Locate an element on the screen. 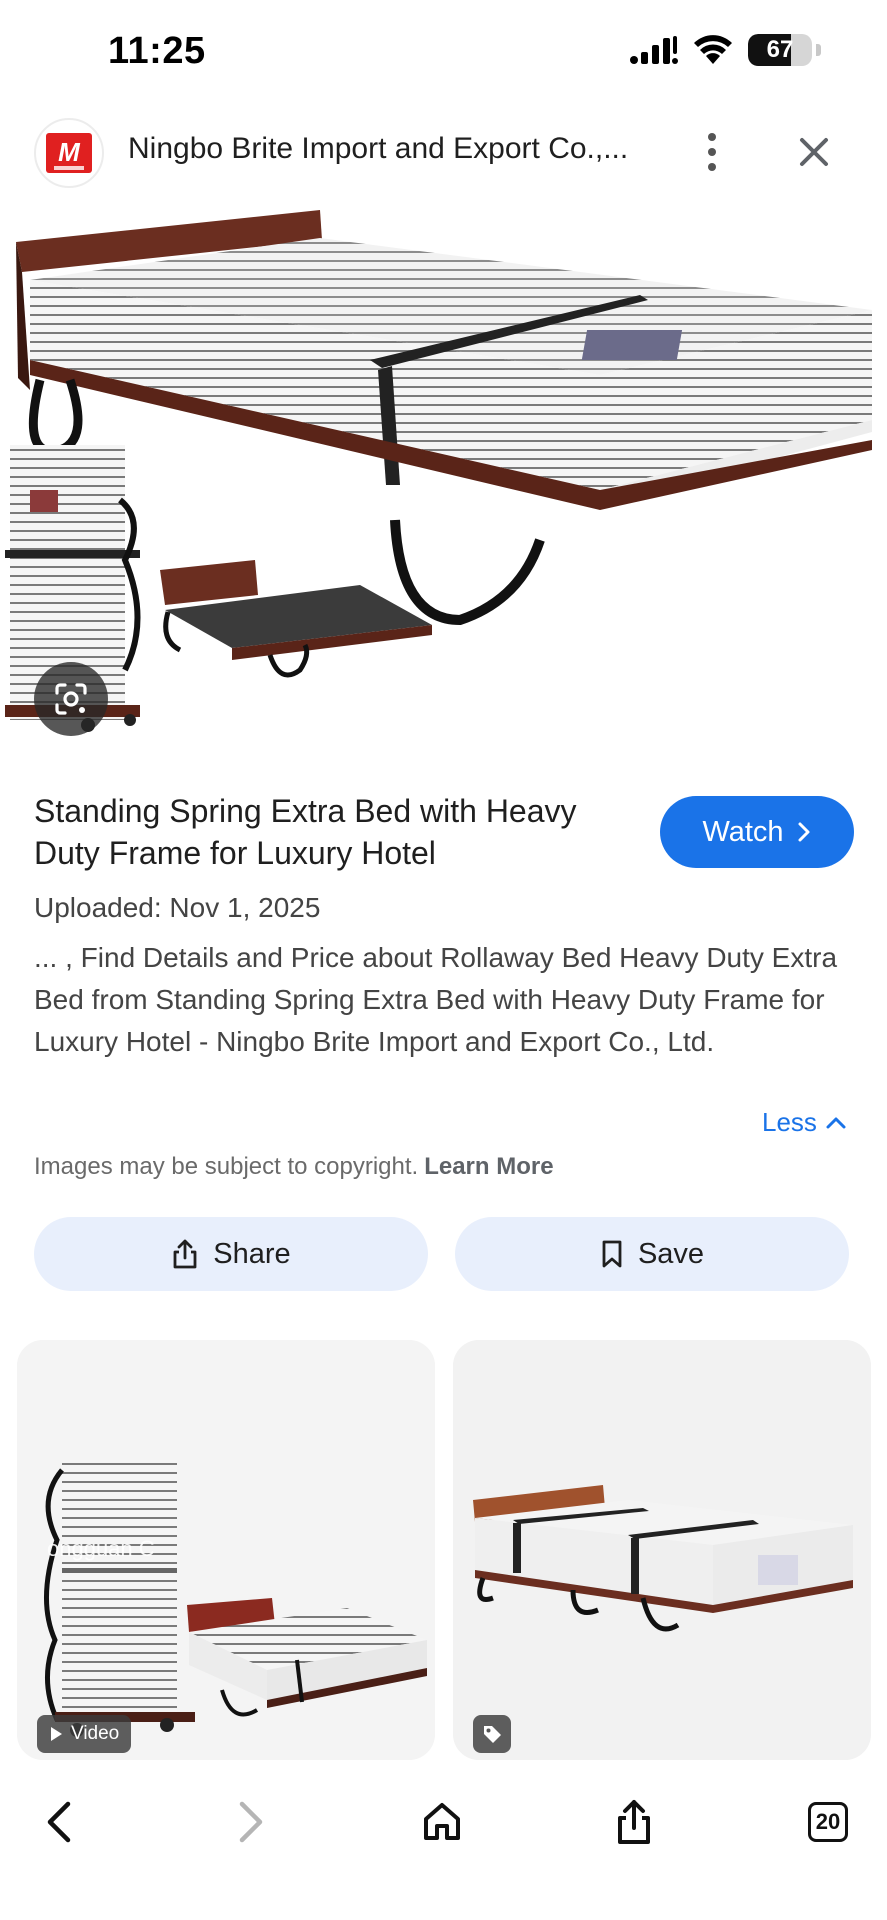 The width and height of the screenshot is (887, 1920). wifi-icon is located at coordinates (713, 49).